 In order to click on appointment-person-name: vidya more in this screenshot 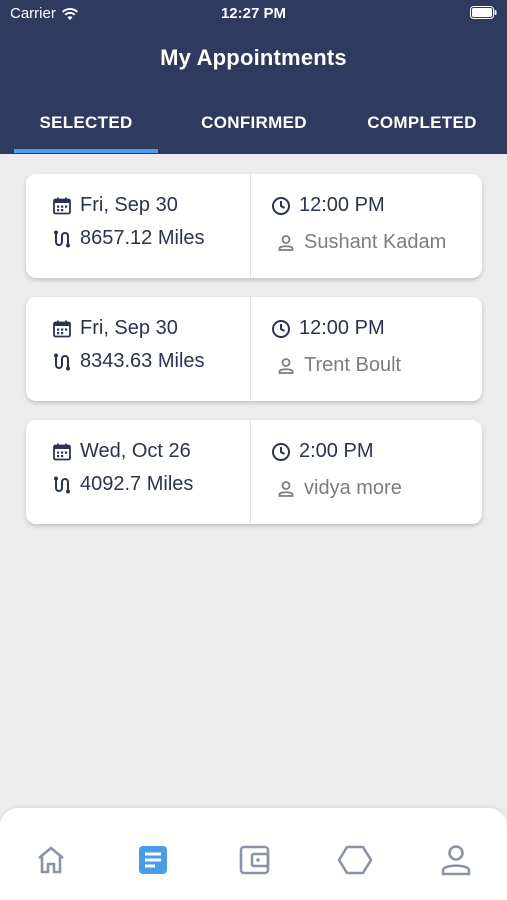, I will do `click(353, 488)`.